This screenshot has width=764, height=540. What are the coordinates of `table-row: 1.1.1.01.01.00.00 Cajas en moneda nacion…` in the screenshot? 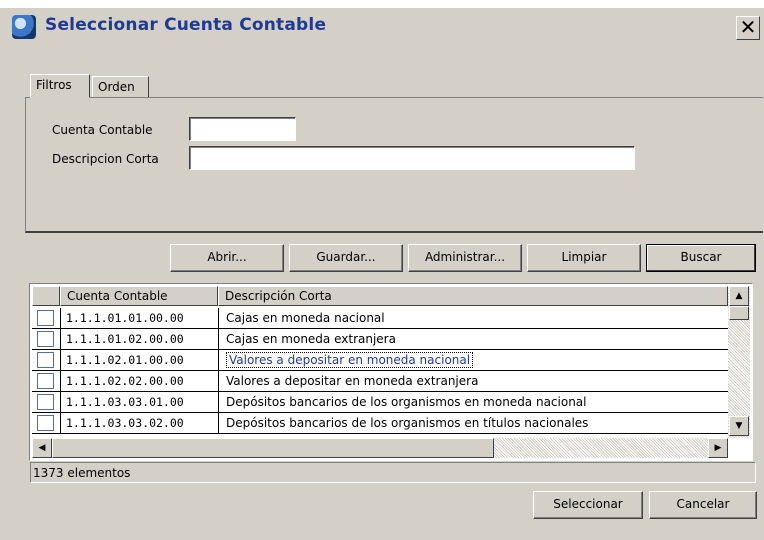 It's located at (380, 318).